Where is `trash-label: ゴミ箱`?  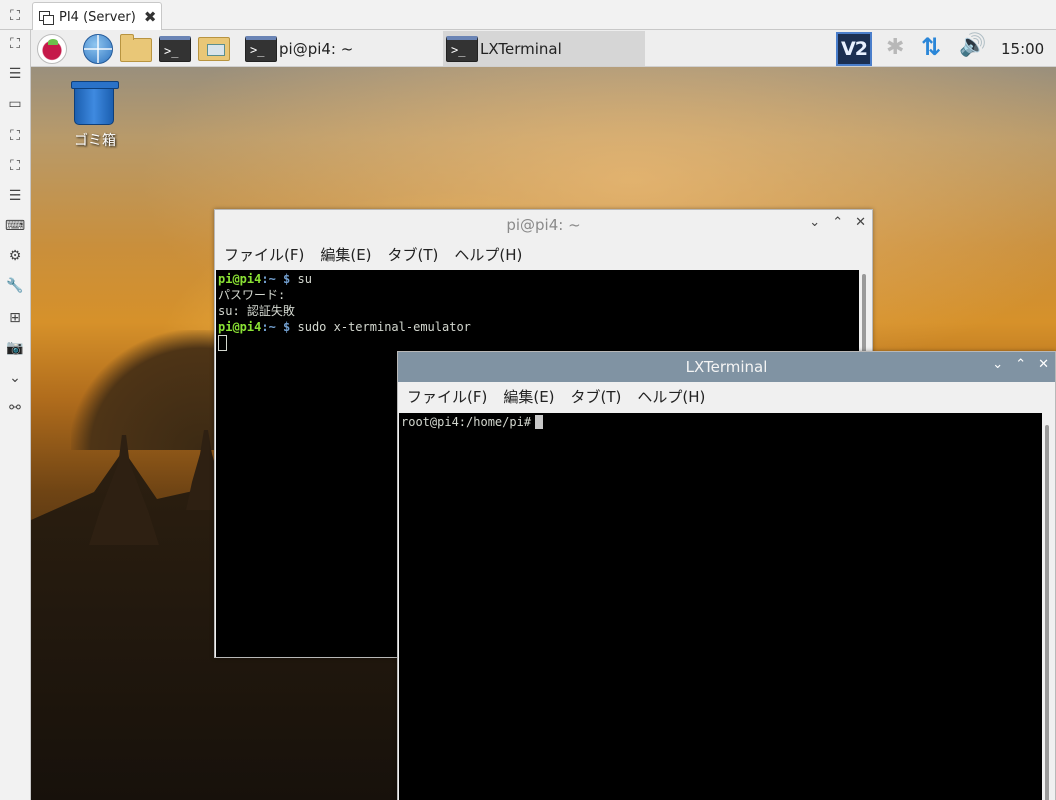 trash-label: ゴミ箱 is located at coordinates (95, 141).